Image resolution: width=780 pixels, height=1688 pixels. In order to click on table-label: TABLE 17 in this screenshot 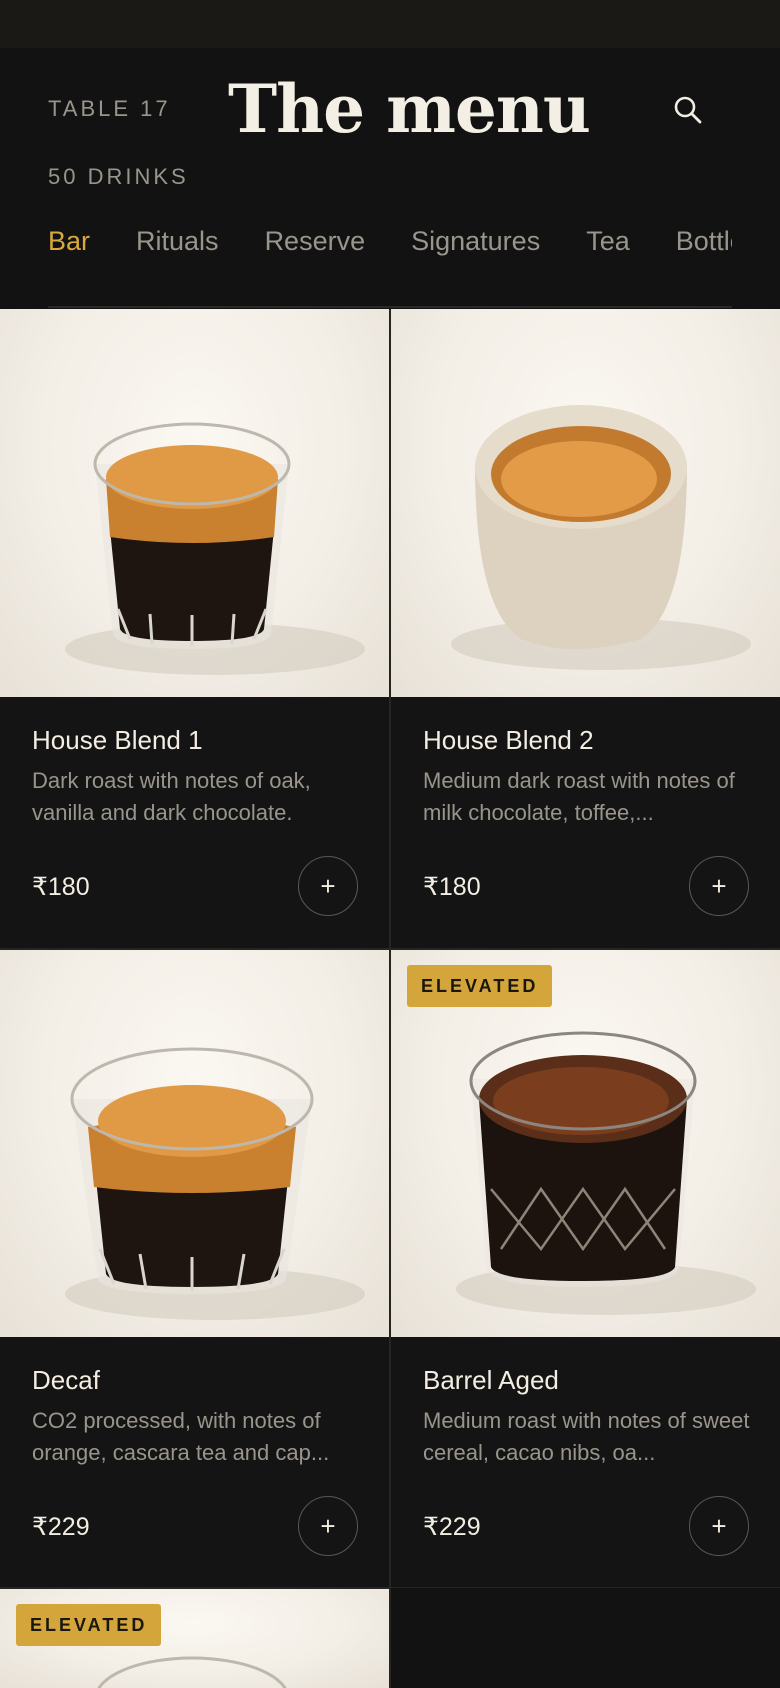, I will do `click(109, 108)`.